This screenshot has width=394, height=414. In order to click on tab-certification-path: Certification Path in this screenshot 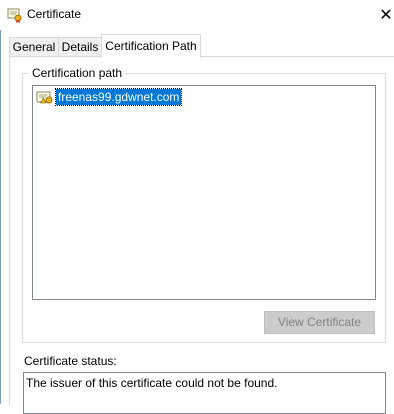, I will do `click(151, 46)`.